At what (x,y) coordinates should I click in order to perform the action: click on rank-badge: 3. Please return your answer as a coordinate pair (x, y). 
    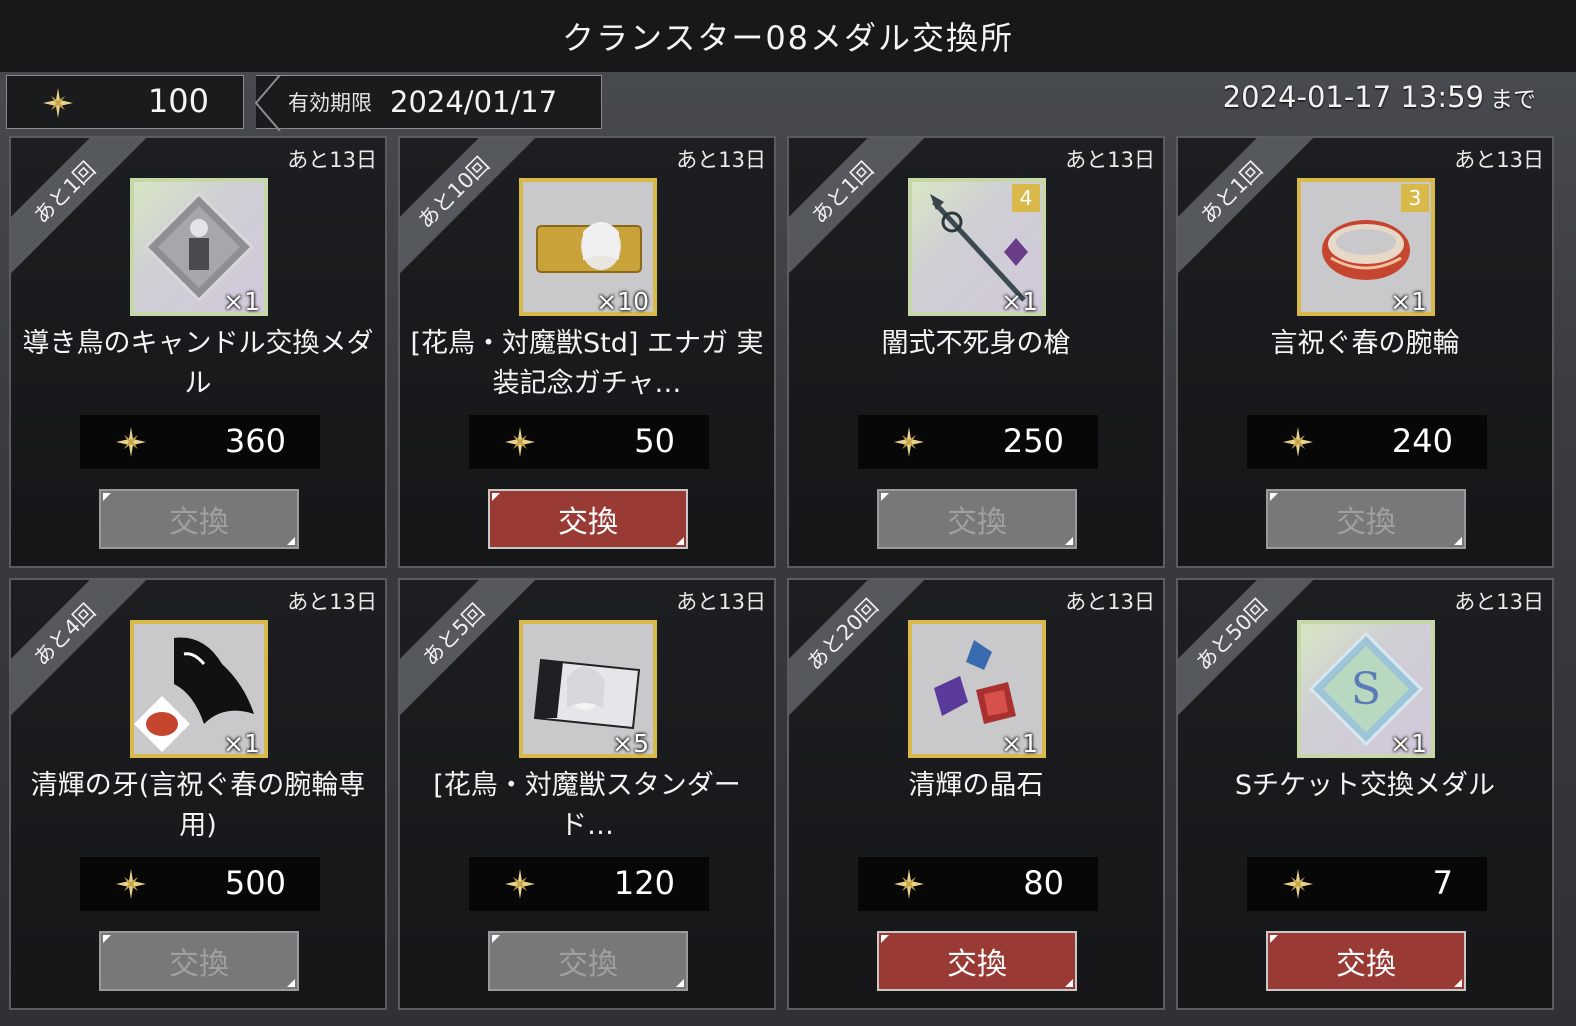
    Looking at the image, I should click on (1415, 198).